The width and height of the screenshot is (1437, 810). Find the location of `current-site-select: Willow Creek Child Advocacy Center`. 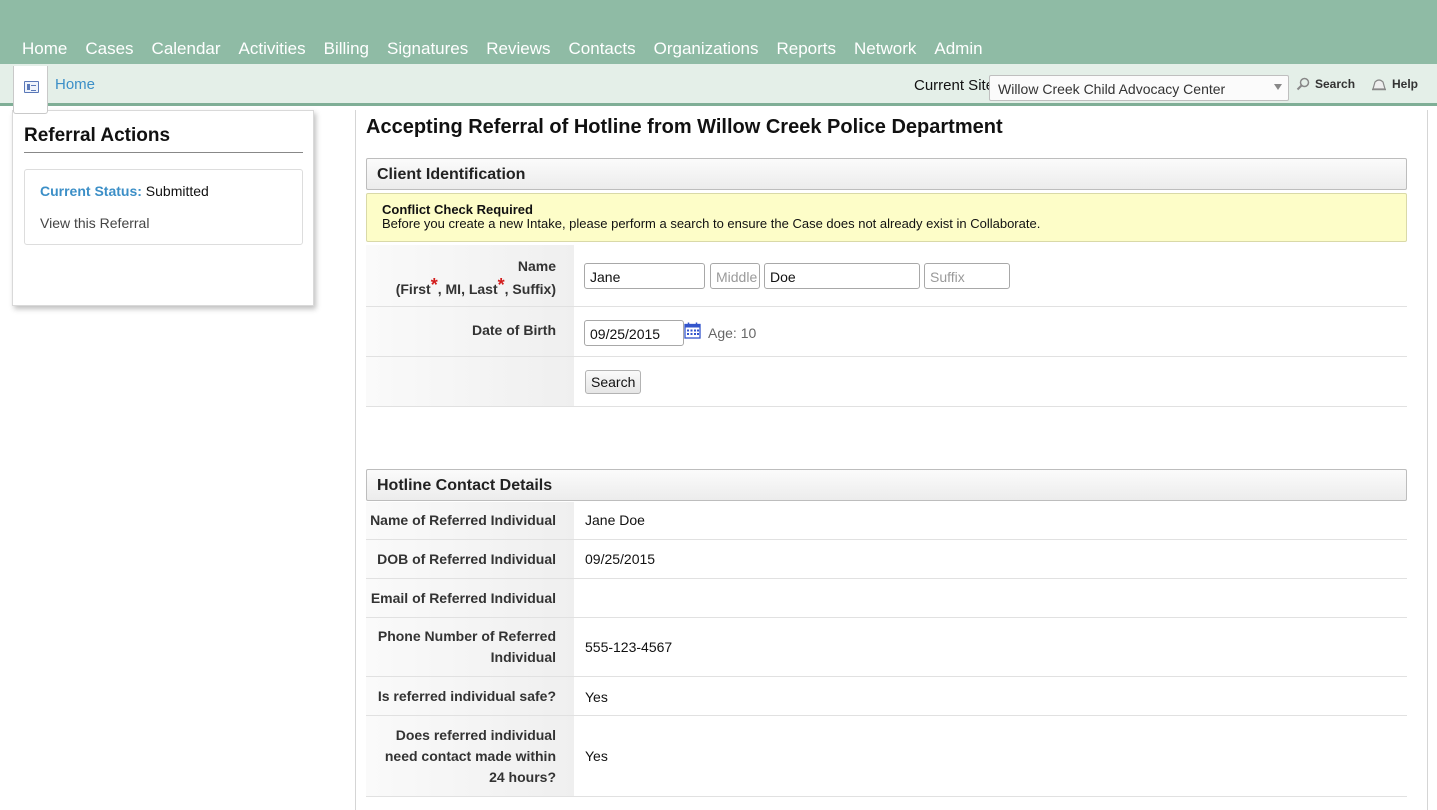

current-site-select: Willow Creek Child Advocacy Center is located at coordinates (1139, 88).